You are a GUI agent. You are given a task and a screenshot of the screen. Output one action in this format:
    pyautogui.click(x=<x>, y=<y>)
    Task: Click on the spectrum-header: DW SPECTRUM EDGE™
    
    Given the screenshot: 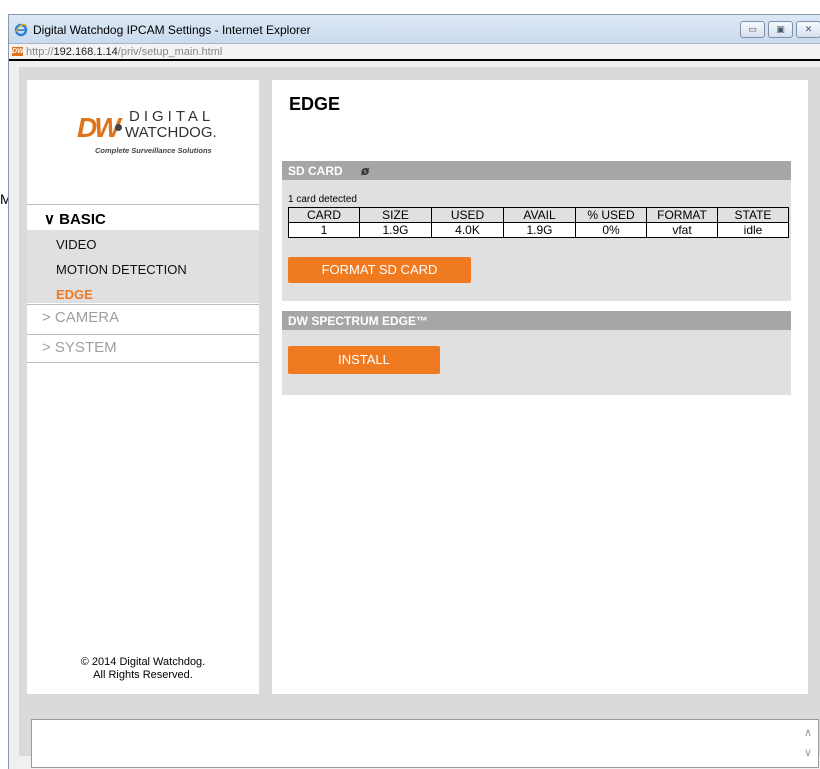 What is the action you would take?
    pyautogui.click(x=536, y=320)
    